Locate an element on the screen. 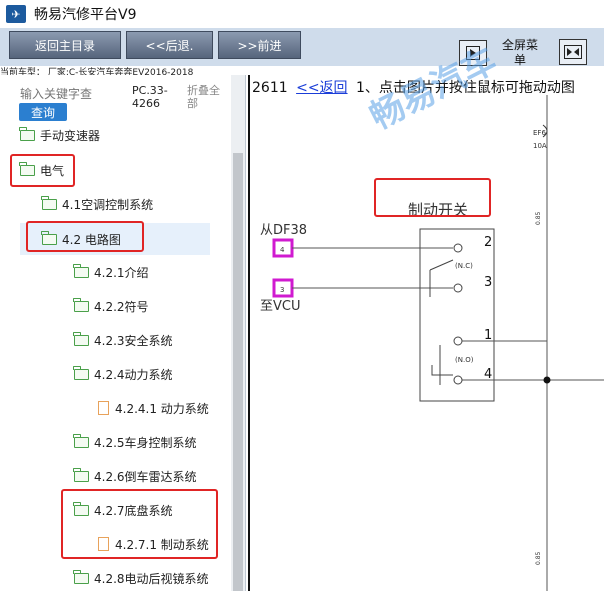 Image resolution: width=604 pixels, height=591 pixels. to-connector-label: 至VCU is located at coordinates (280, 306).